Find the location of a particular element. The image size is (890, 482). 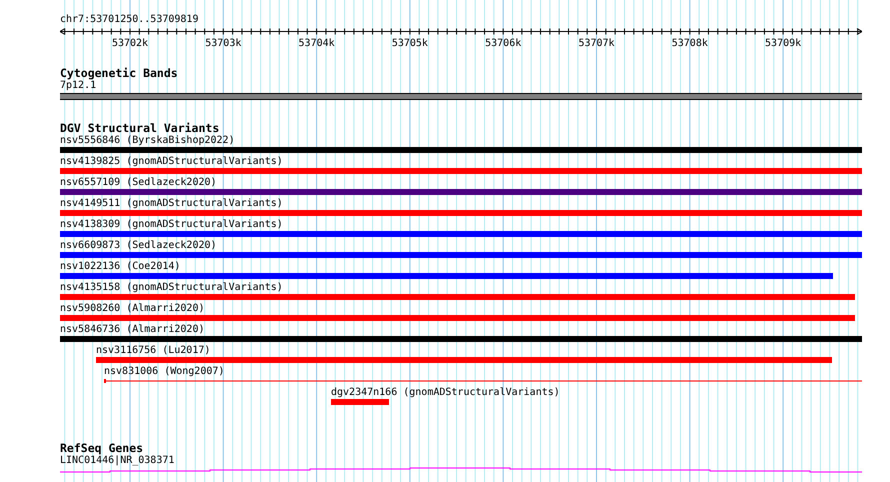

track-title: RefSeq Genes is located at coordinates (102, 448).